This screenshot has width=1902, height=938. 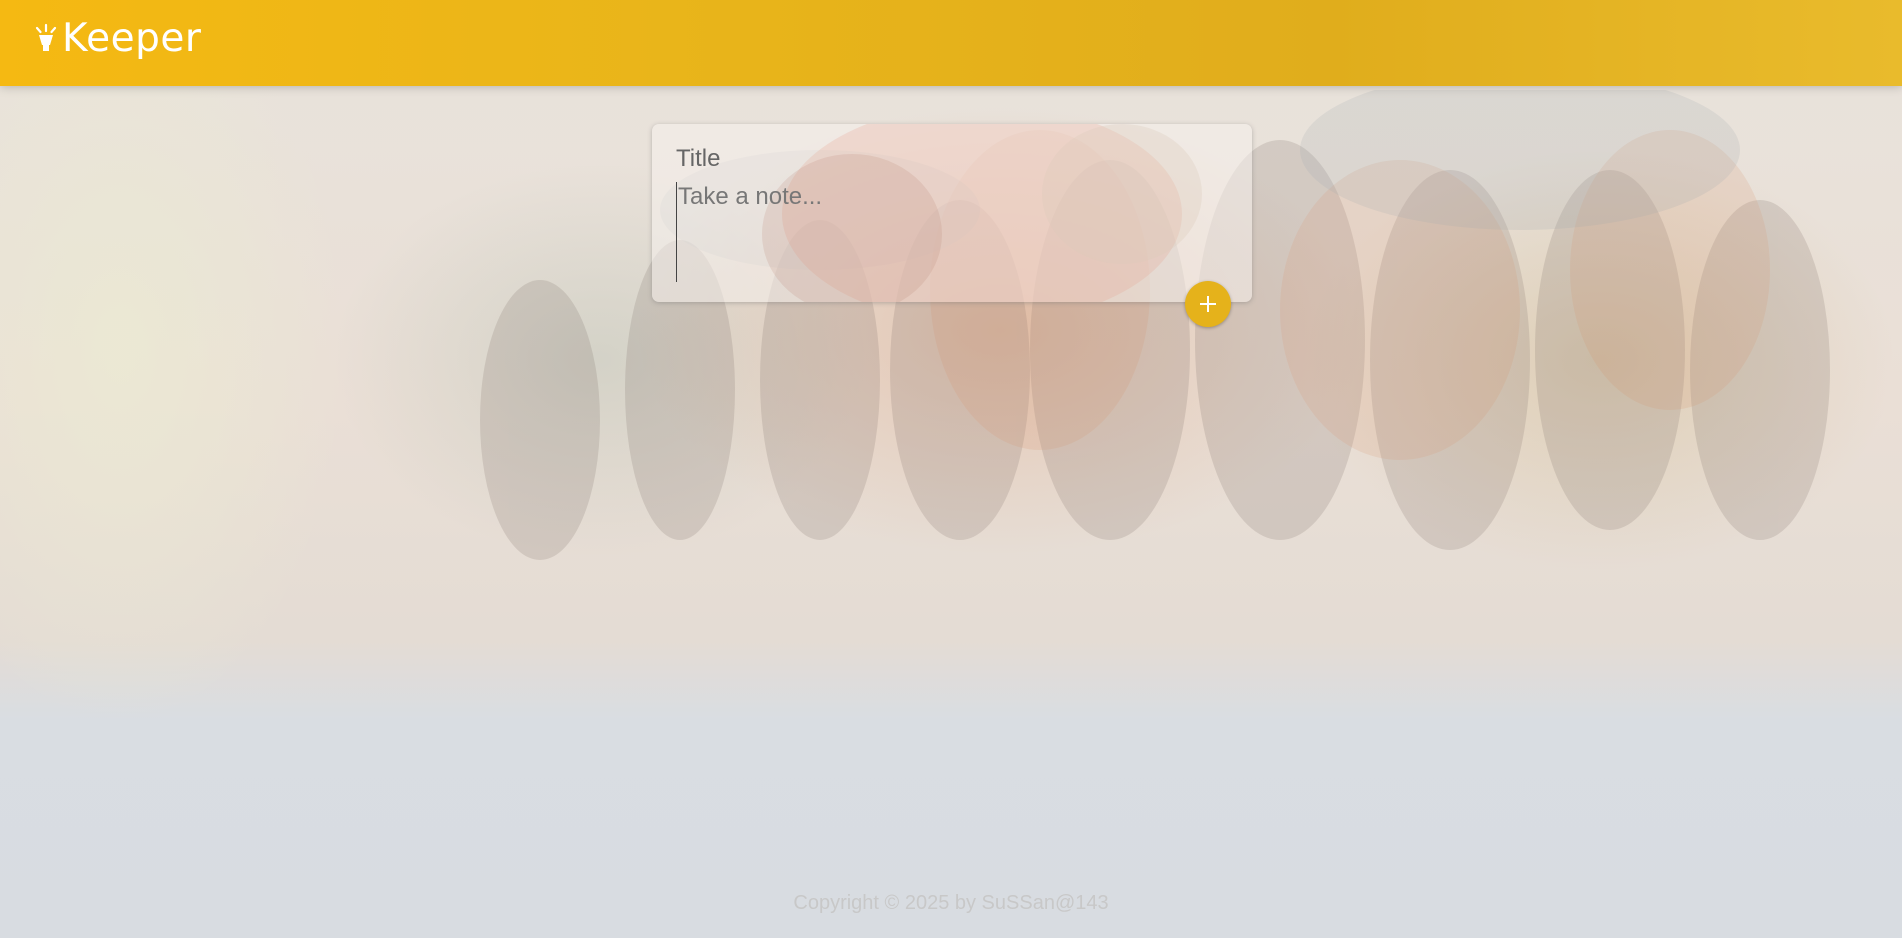 What do you see at coordinates (46, 37) in the screenshot?
I see `highlight-lightbulb-icon` at bounding box center [46, 37].